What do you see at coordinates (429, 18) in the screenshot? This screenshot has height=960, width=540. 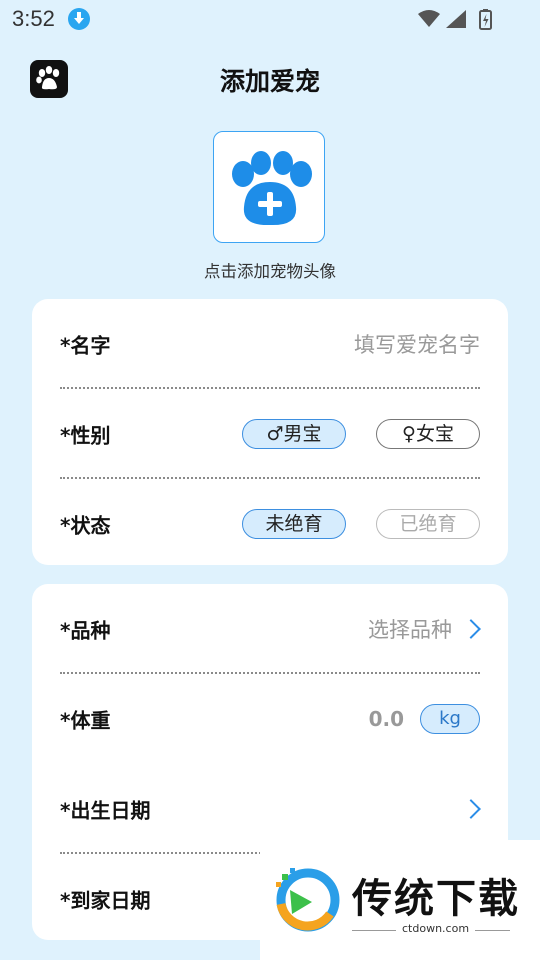 I see `wifi-icon` at bounding box center [429, 18].